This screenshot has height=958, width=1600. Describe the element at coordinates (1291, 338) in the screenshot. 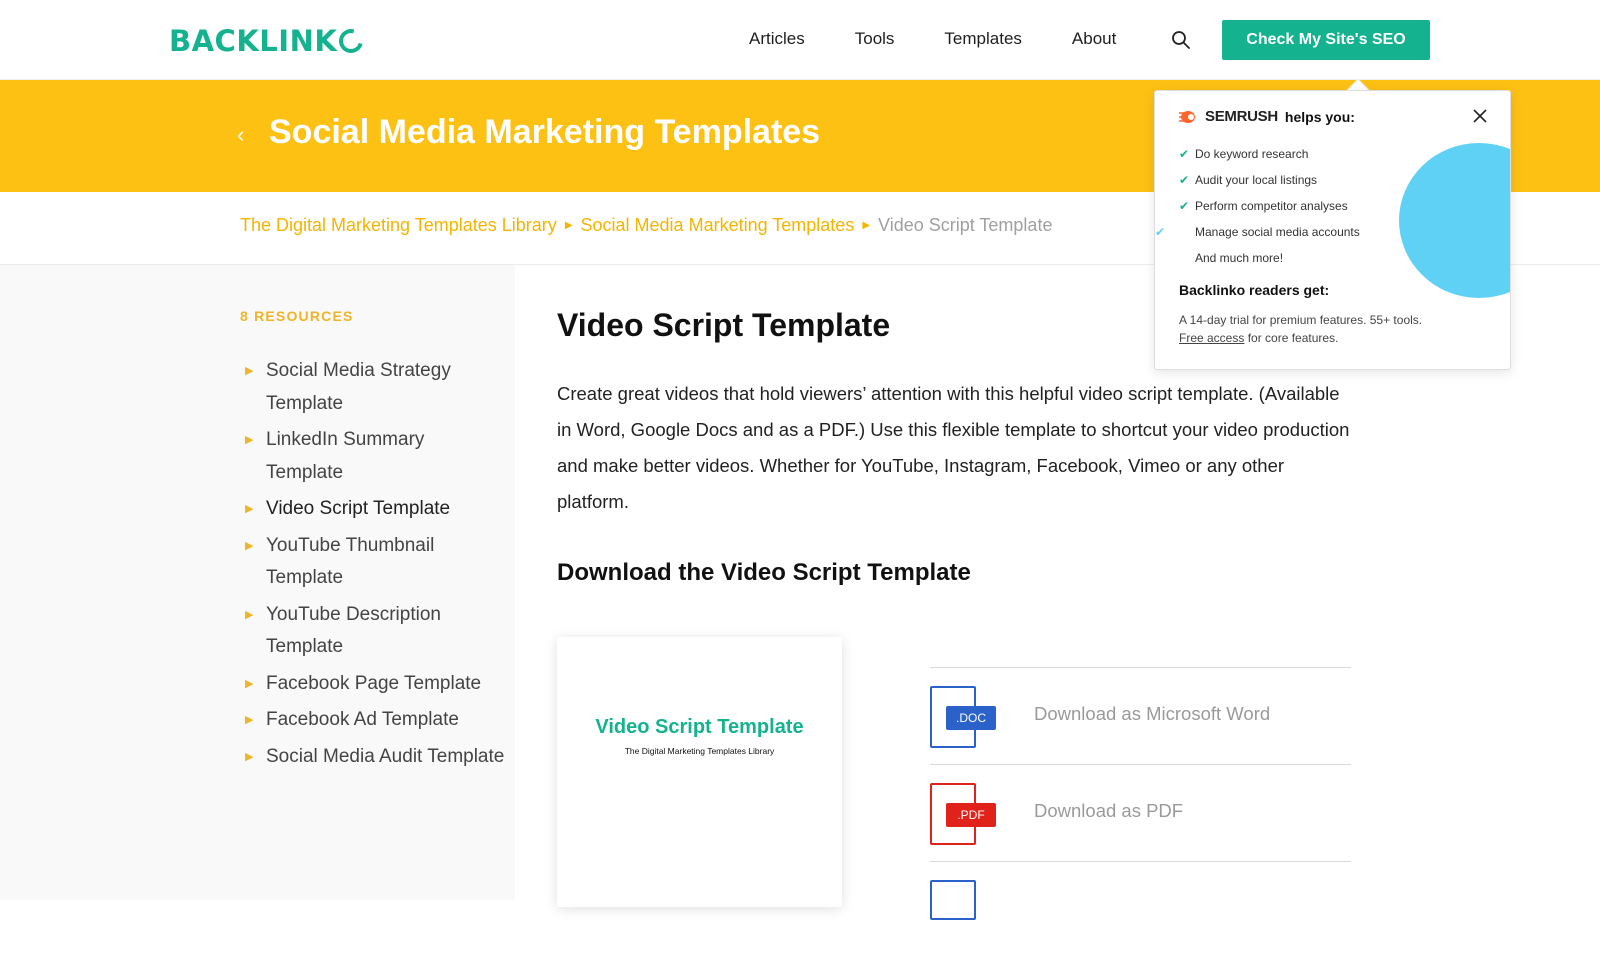

I see `free-access-rest: for core features.` at that location.